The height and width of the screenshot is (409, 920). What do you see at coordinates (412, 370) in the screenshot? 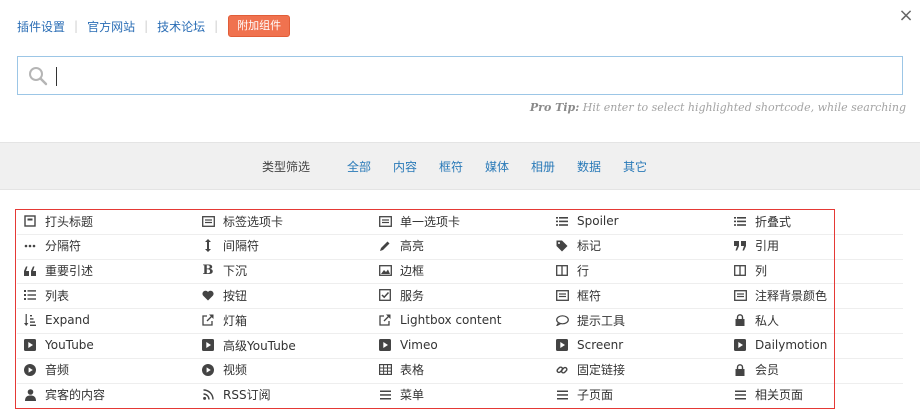
I see `shortcode-label: 表格` at bounding box center [412, 370].